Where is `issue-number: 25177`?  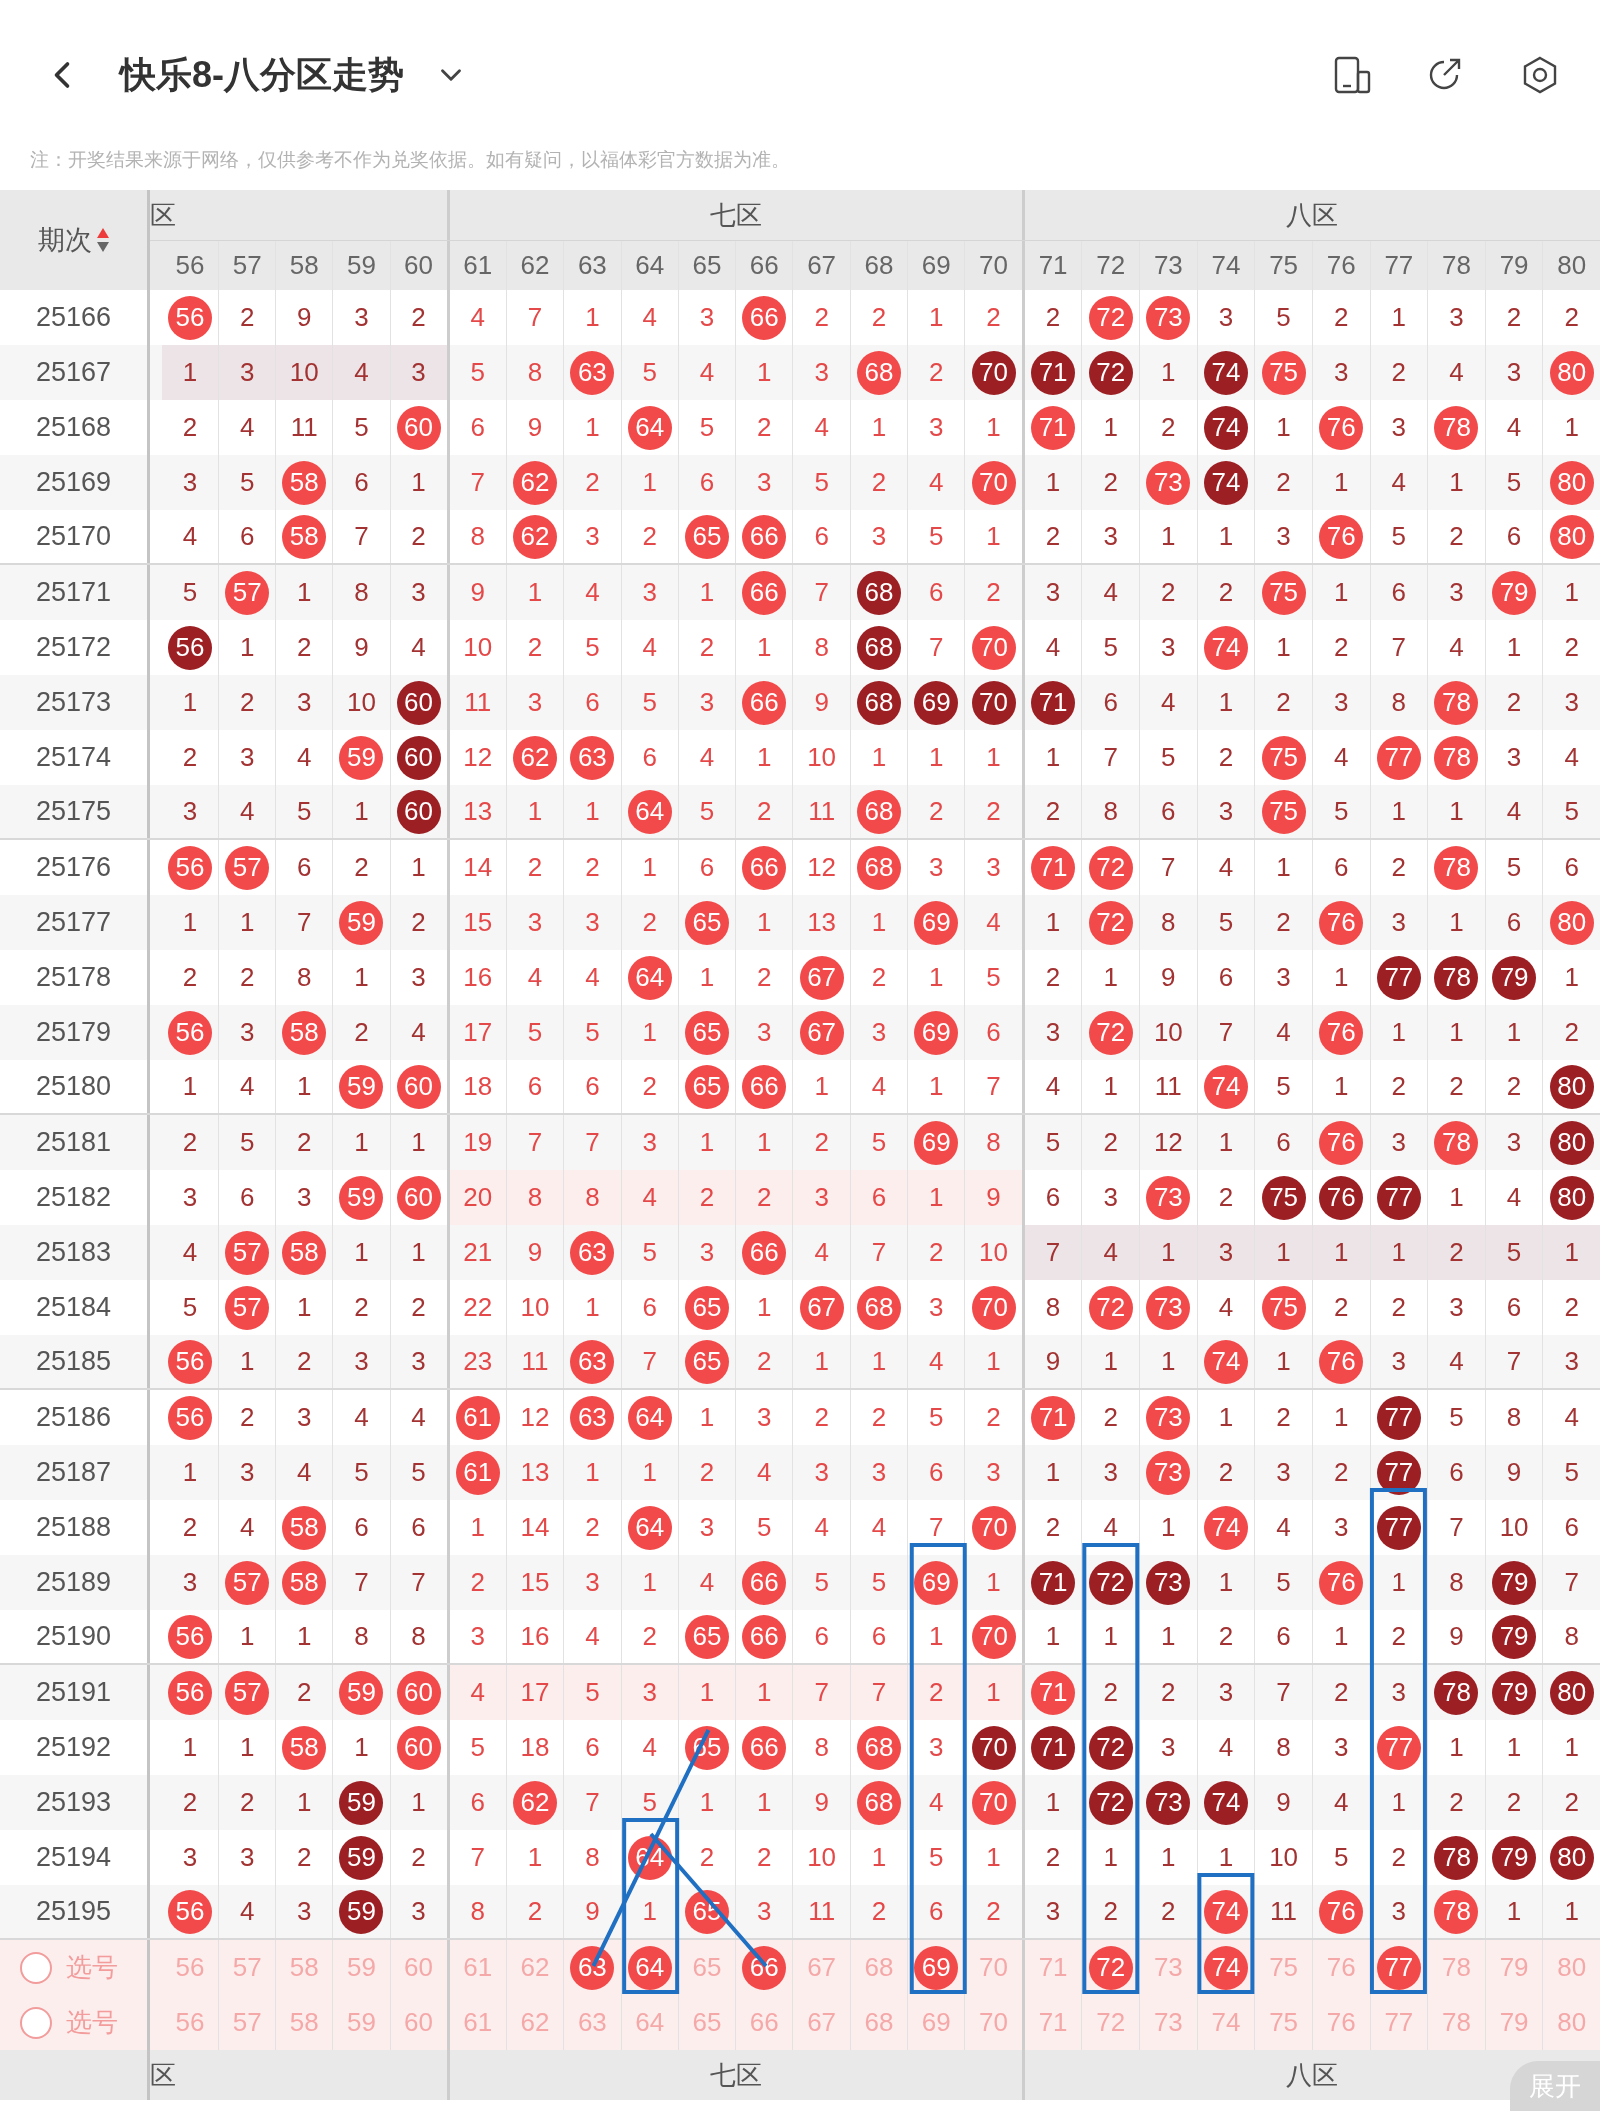 issue-number: 25177 is located at coordinates (73, 923).